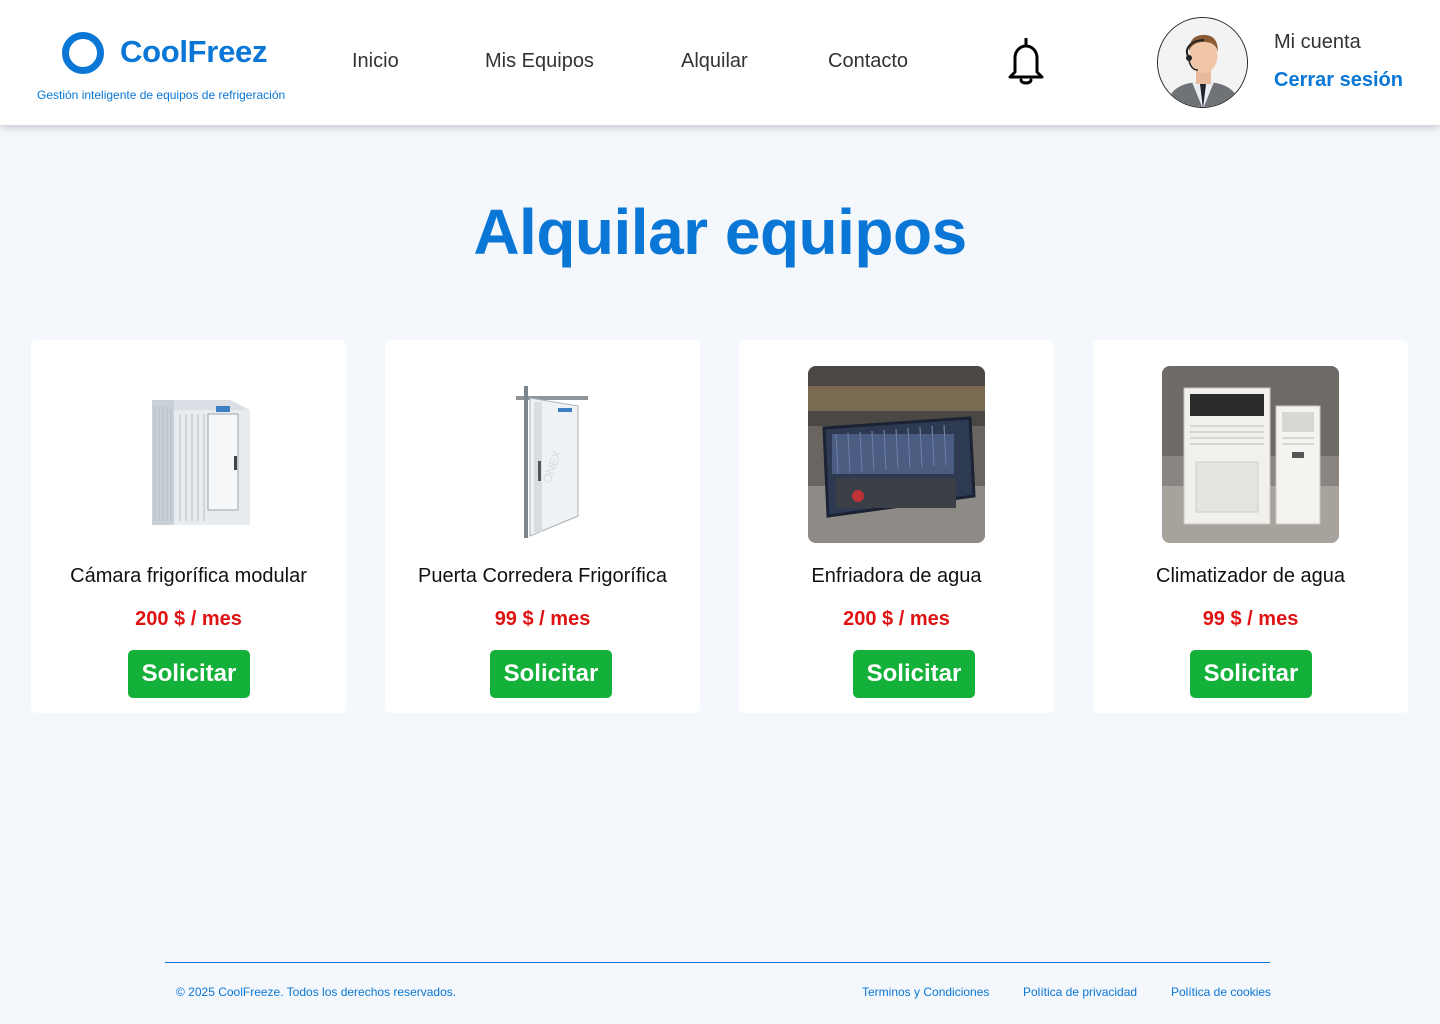 Image resolution: width=1440 pixels, height=1024 pixels. Describe the element at coordinates (542, 454) in the screenshot. I see `sliding-door-image: ONEX` at that location.